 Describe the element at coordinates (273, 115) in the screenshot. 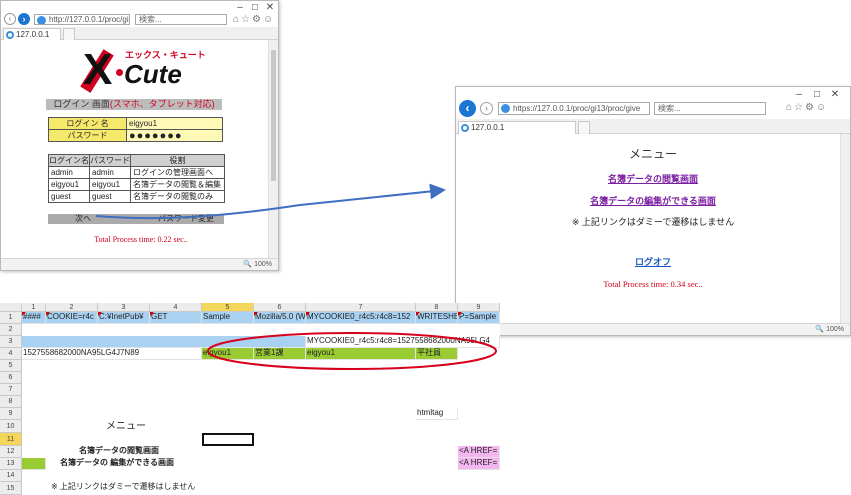

I see `scroll-thumb` at that location.